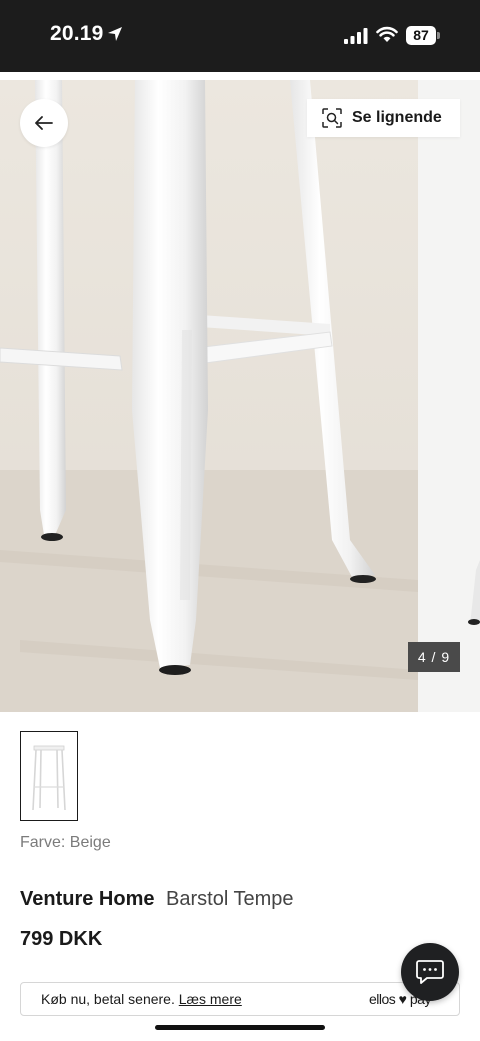 The width and height of the screenshot is (480, 1041). What do you see at coordinates (157, 899) in the screenshot?
I see `product-title: Venture Home Barstol Tempe` at bounding box center [157, 899].